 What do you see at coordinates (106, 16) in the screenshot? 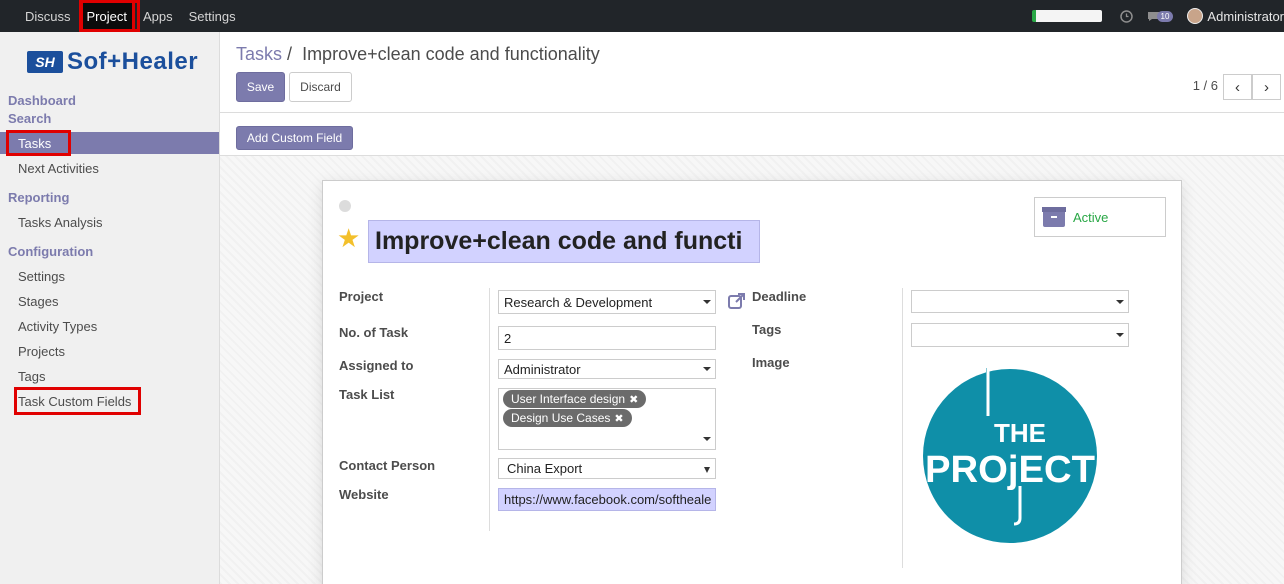
I see `nav-project: Project` at bounding box center [106, 16].